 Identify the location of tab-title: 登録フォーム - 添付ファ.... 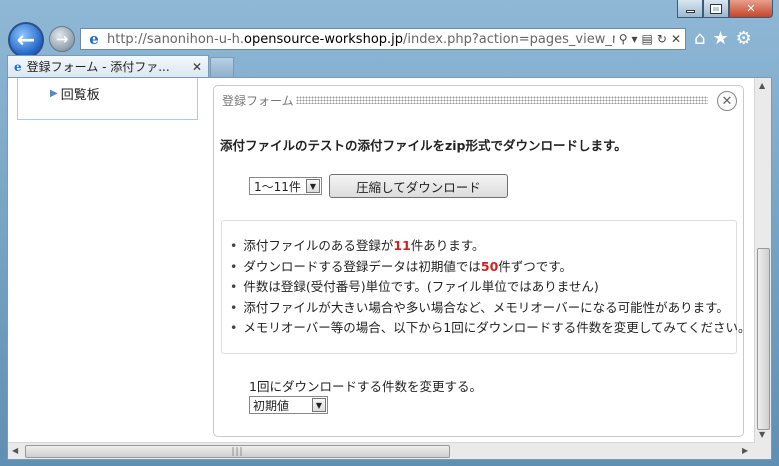
(98, 67).